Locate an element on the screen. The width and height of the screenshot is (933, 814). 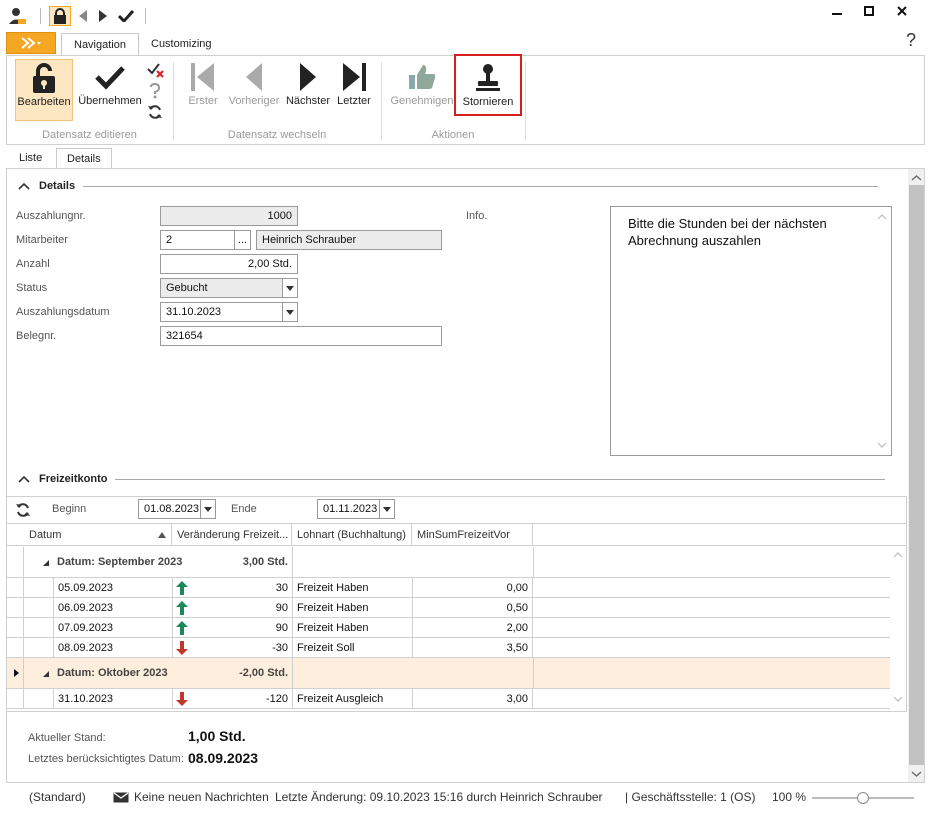
label-nr: Auszahlungnr. is located at coordinates (51, 216).